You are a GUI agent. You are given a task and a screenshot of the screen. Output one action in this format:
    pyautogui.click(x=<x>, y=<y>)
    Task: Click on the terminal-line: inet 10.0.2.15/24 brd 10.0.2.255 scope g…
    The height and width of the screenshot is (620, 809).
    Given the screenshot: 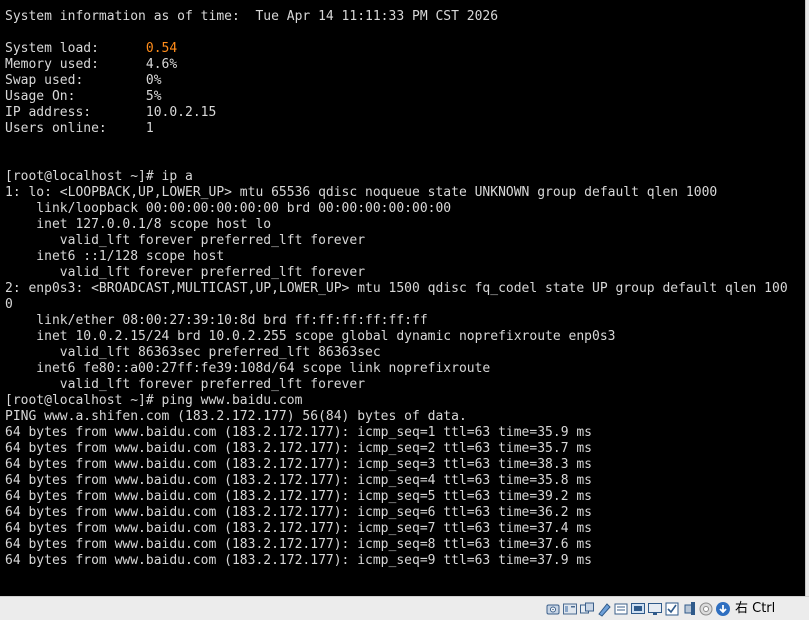 What is the action you would take?
    pyautogui.click(x=310, y=336)
    